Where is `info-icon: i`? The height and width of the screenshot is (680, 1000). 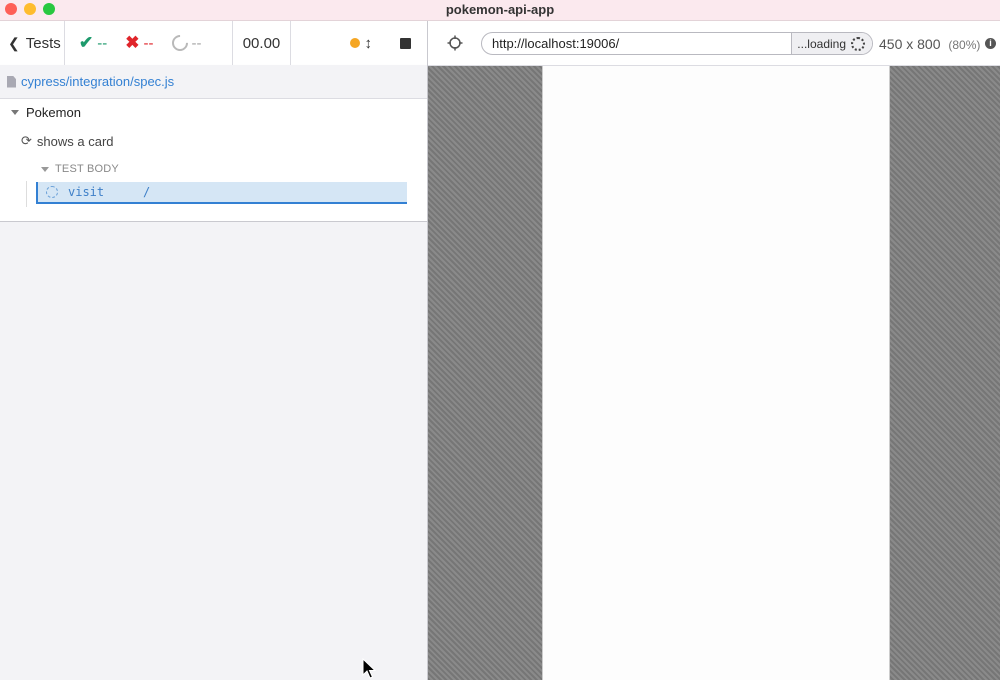
info-icon: i is located at coordinates (990, 43).